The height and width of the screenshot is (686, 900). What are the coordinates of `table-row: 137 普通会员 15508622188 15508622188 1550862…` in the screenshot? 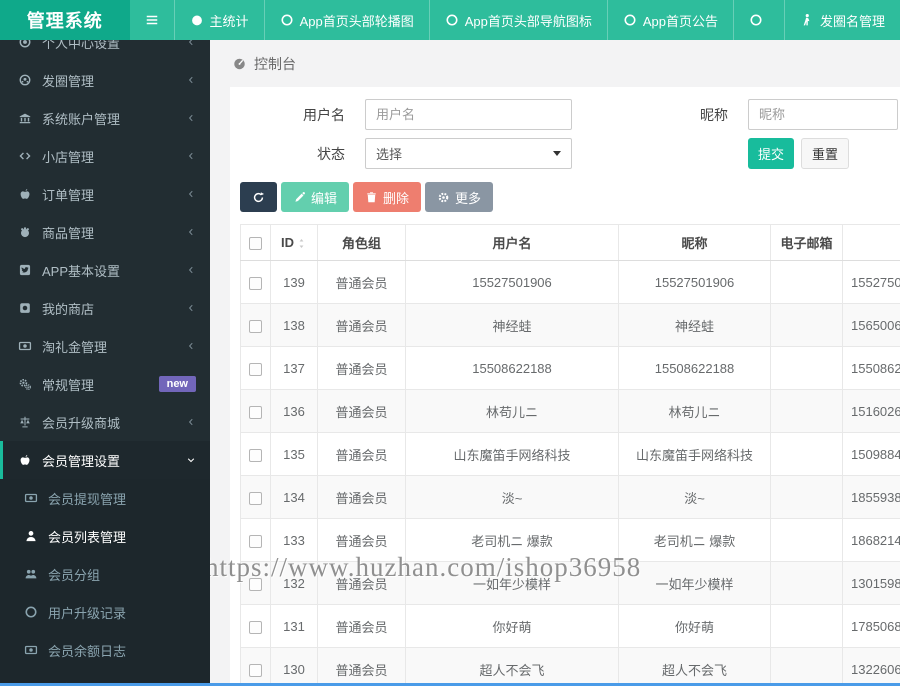 It's located at (570, 368).